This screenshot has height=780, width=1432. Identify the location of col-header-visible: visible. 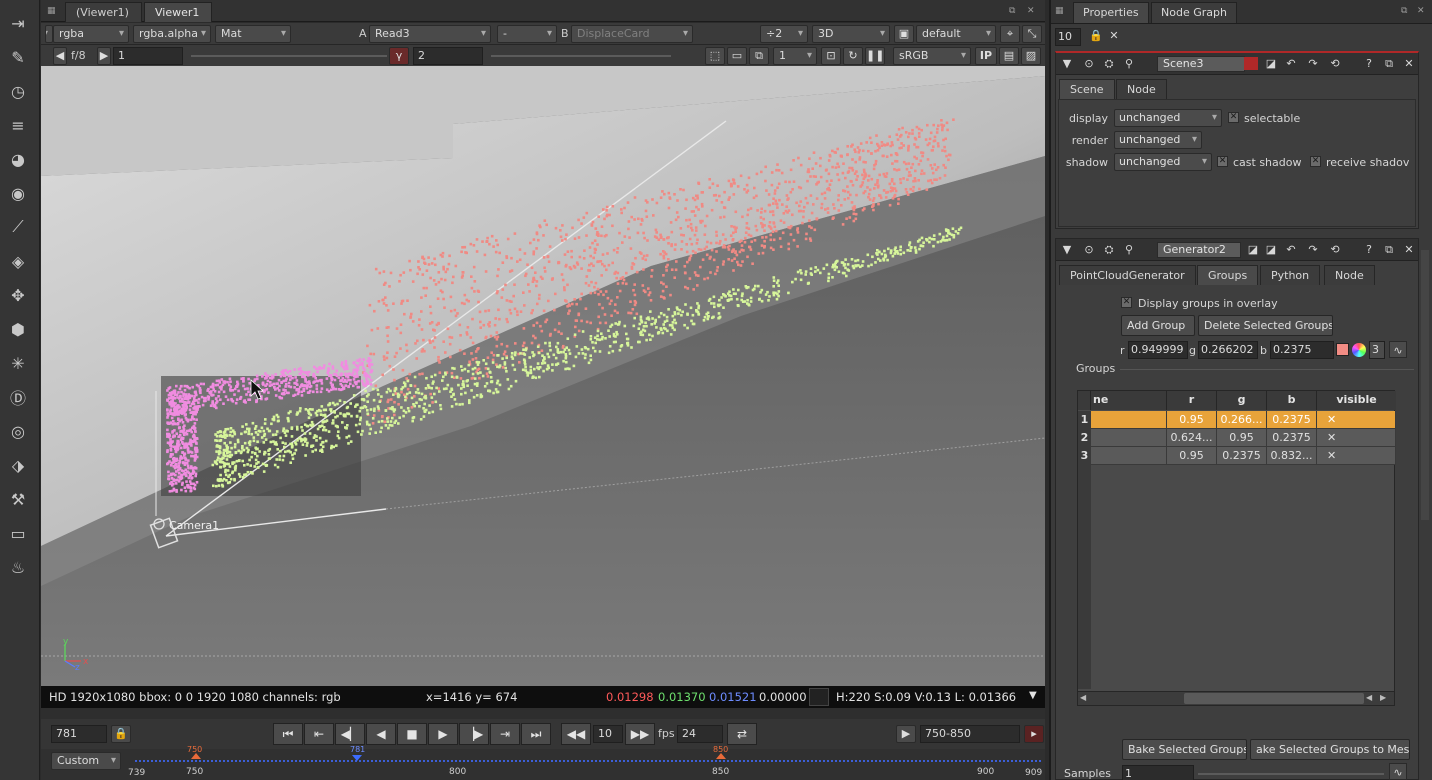
(1356, 400).